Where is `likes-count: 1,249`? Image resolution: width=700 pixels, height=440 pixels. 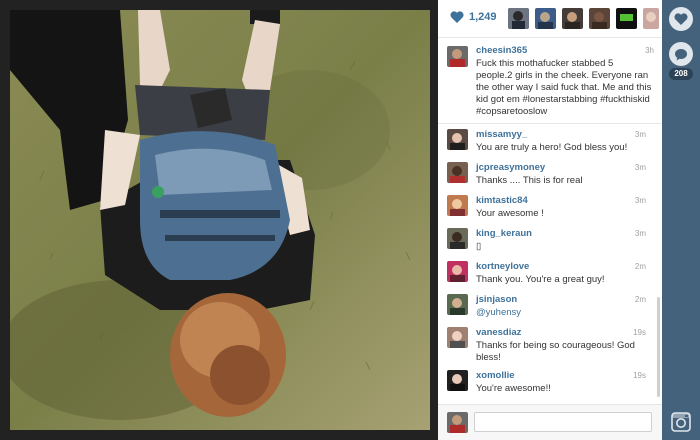 likes-count: 1,249 is located at coordinates (473, 17).